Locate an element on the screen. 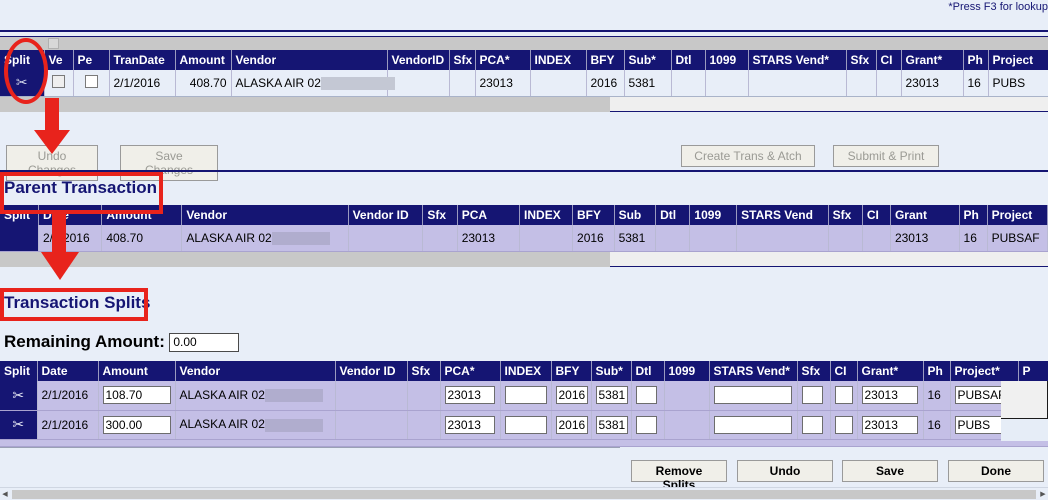 The width and height of the screenshot is (1048, 500). col-trandate: TranDate is located at coordinates (142, 60).